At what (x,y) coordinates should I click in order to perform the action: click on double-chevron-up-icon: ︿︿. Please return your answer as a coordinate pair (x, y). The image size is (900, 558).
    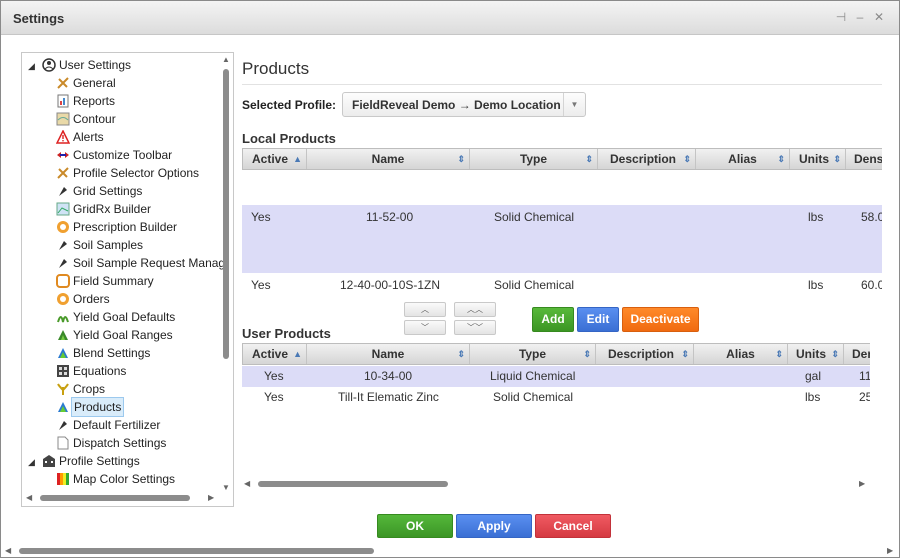
    Looking at the image, I should click on (475, 309).